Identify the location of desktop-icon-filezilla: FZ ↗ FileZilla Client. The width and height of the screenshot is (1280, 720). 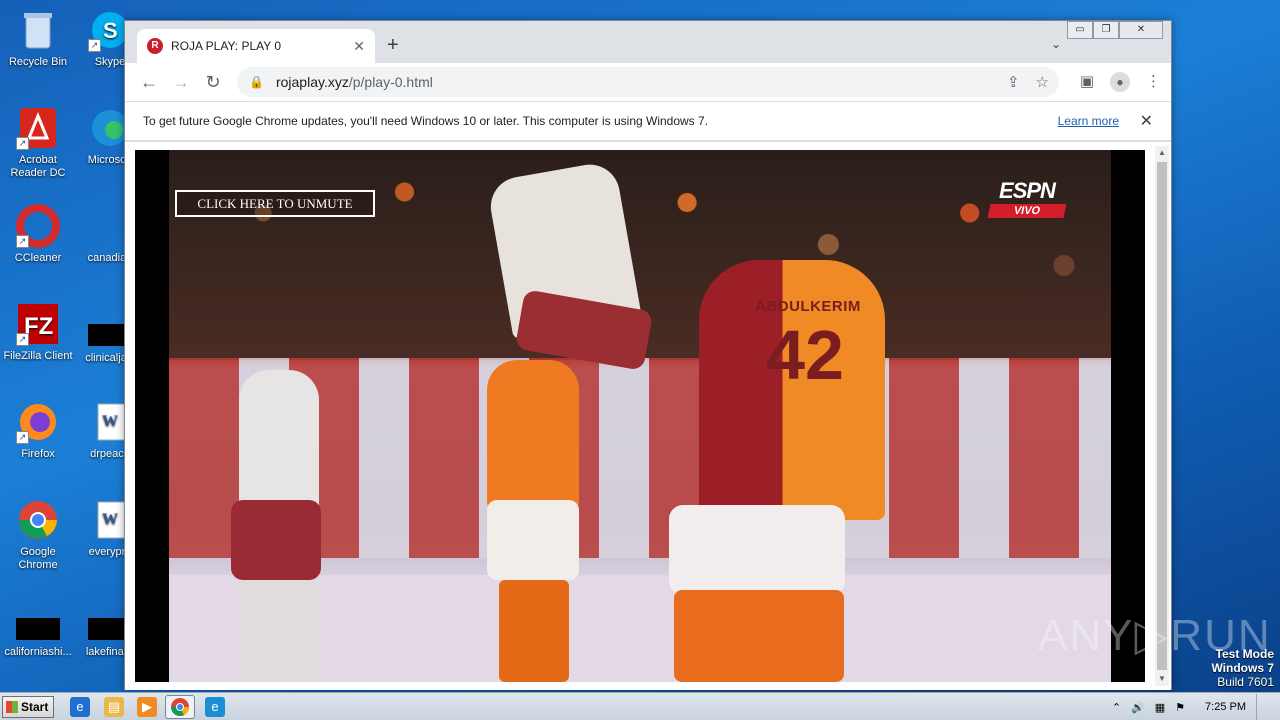
(38, 332).